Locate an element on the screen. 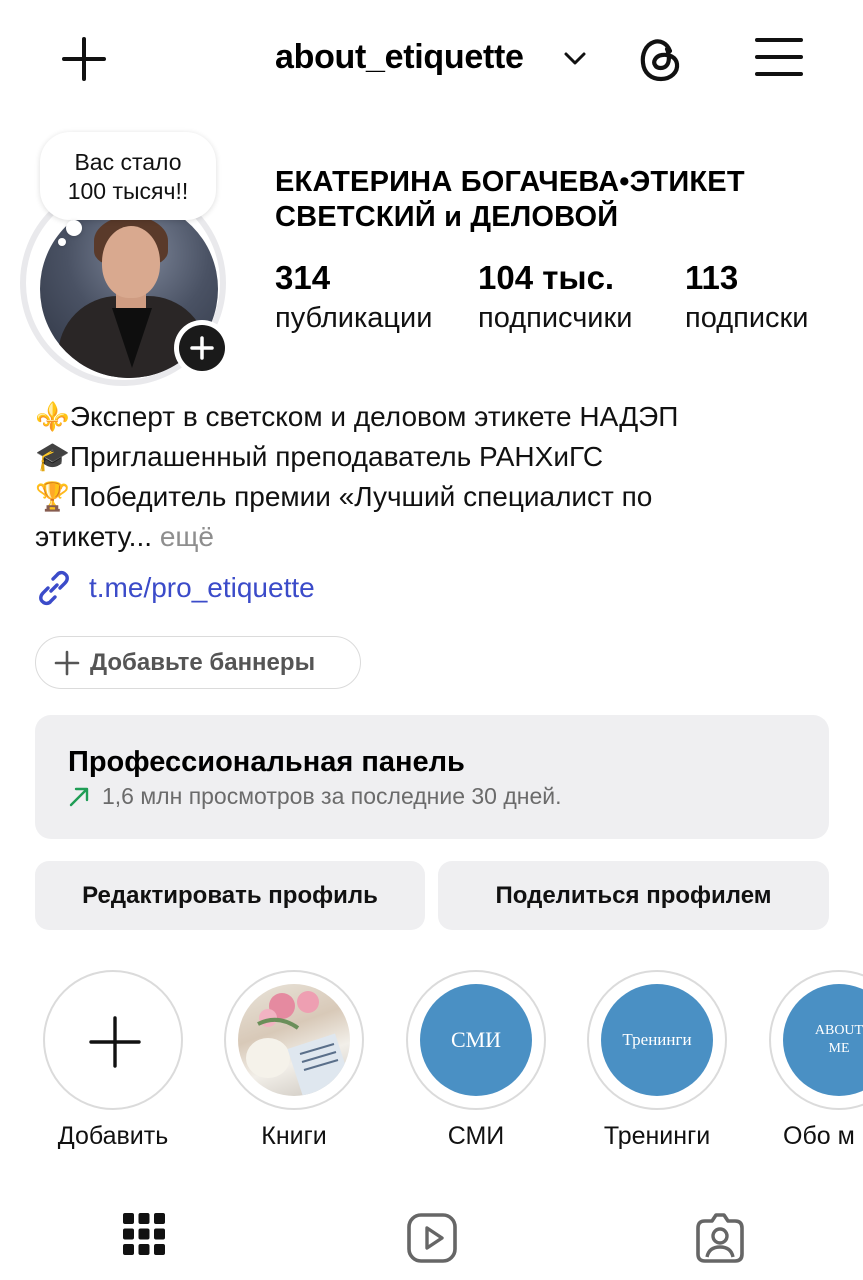 The width and height of the screenshot is (863, 1280). highlight-about-me: ABOUT ME Обо м is located at coordinates (816, 1060).